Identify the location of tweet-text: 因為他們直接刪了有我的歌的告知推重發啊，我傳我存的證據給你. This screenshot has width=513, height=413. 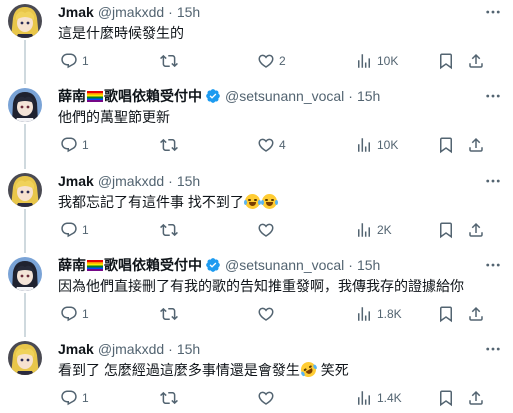
(278, 286).